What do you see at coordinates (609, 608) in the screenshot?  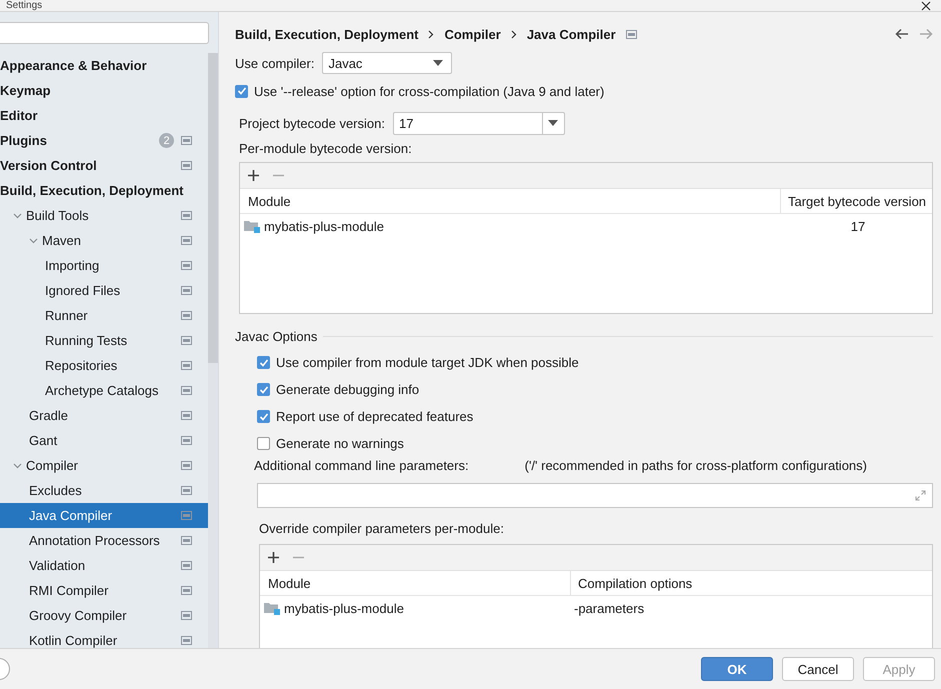 I see `table-cell: -parameters` at bounding box center [609, 608].